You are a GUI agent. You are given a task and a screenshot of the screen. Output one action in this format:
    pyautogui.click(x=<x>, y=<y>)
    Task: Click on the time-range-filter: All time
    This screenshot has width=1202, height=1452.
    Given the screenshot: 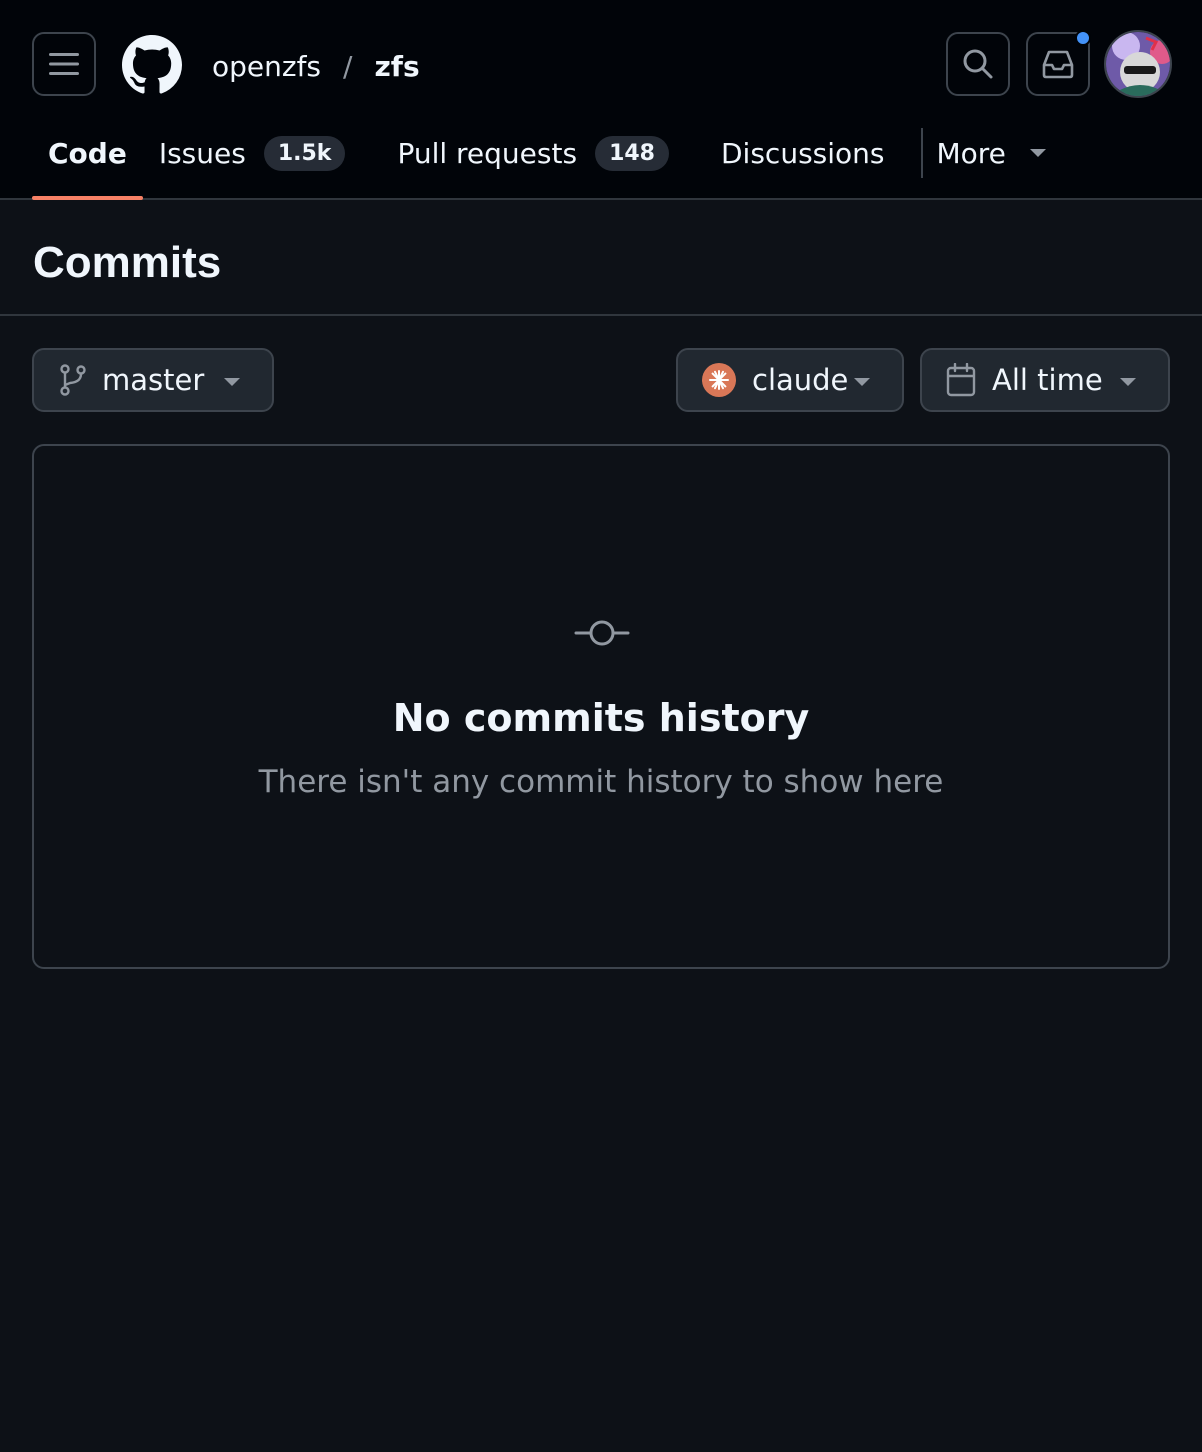 What is the action you would take?
    pyautogui.click(x=1045, y=380)
    